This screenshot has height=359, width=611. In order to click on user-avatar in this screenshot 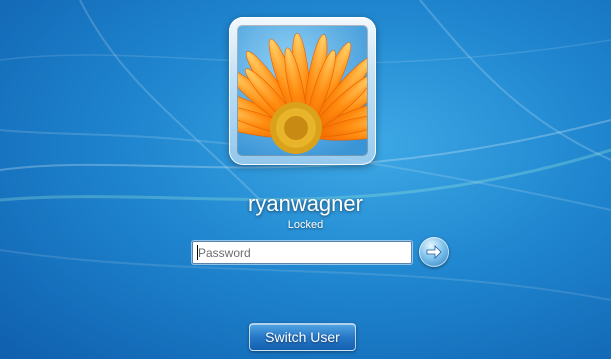, I will do `click(302, 91)`.